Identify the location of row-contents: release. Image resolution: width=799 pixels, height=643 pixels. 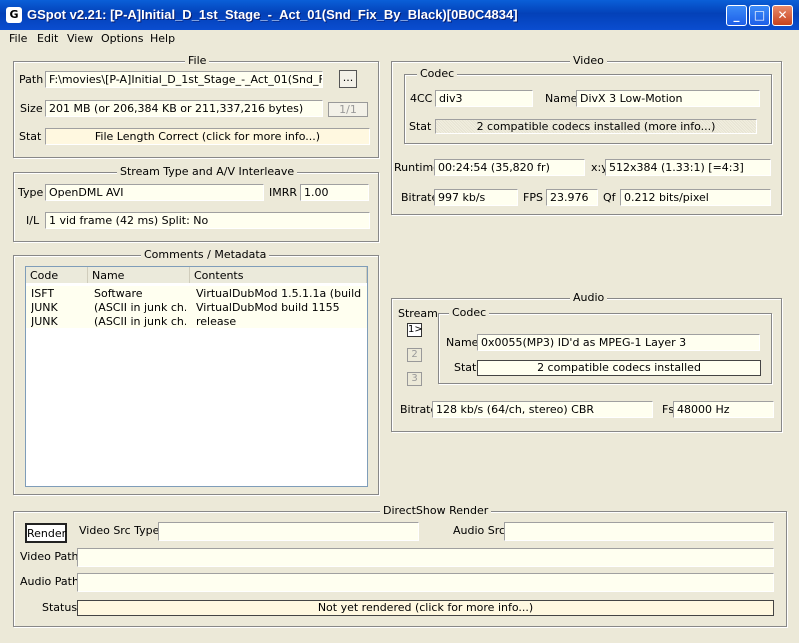
(216, 321).